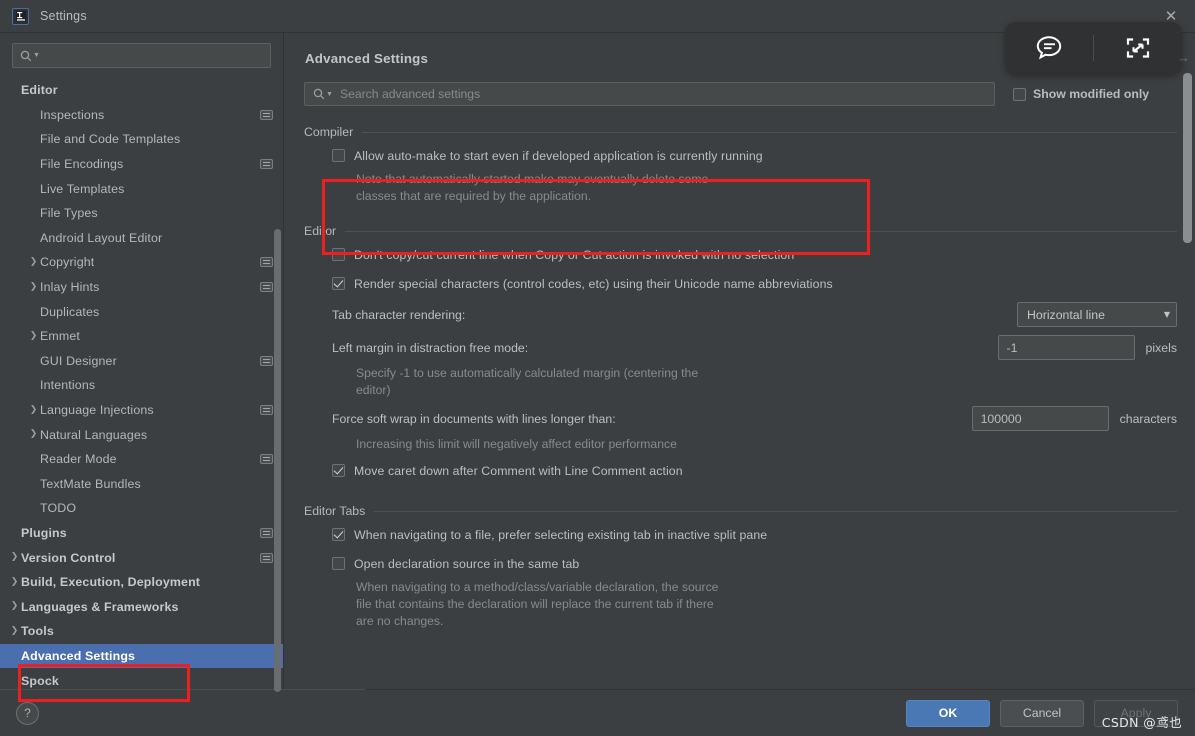 The image size is (1195, 736). Describe the element at coordinates (141, 557) in the screenshot. I see `sidebar-item-version-control: ❯ Version Control` at that location.